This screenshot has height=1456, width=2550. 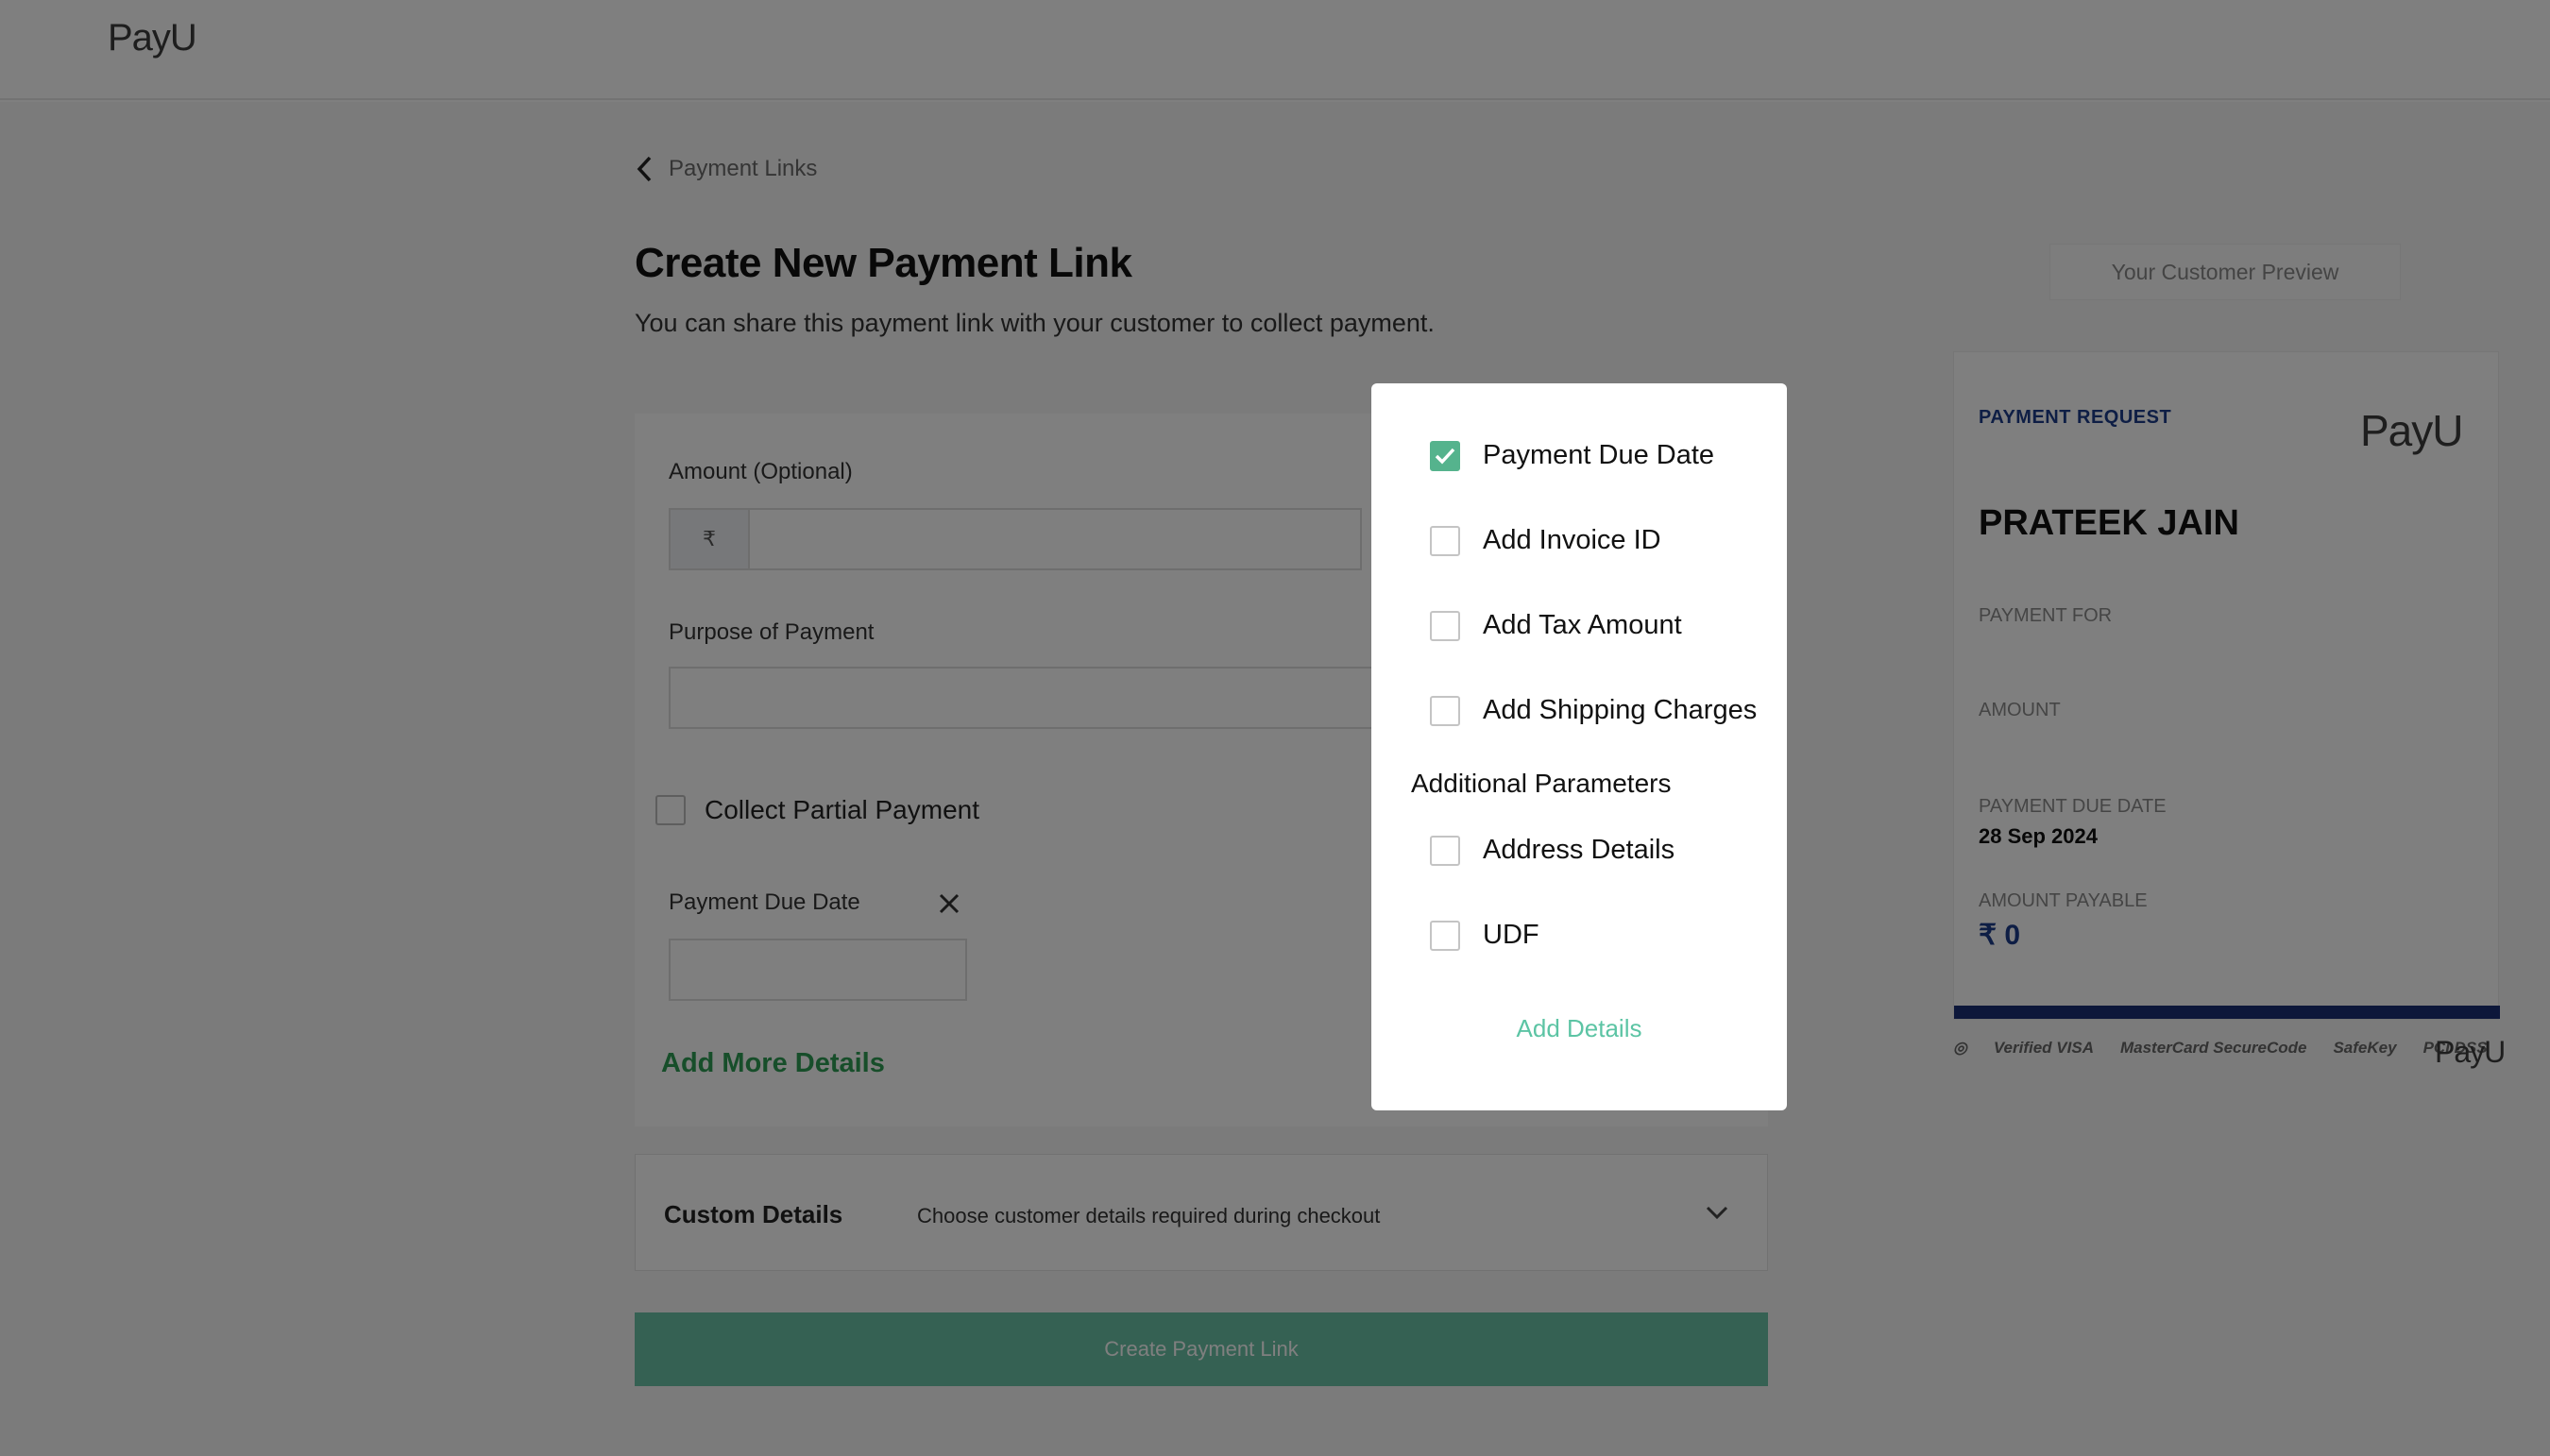 I want to click on check-icon, so click(x=1445, y=456).